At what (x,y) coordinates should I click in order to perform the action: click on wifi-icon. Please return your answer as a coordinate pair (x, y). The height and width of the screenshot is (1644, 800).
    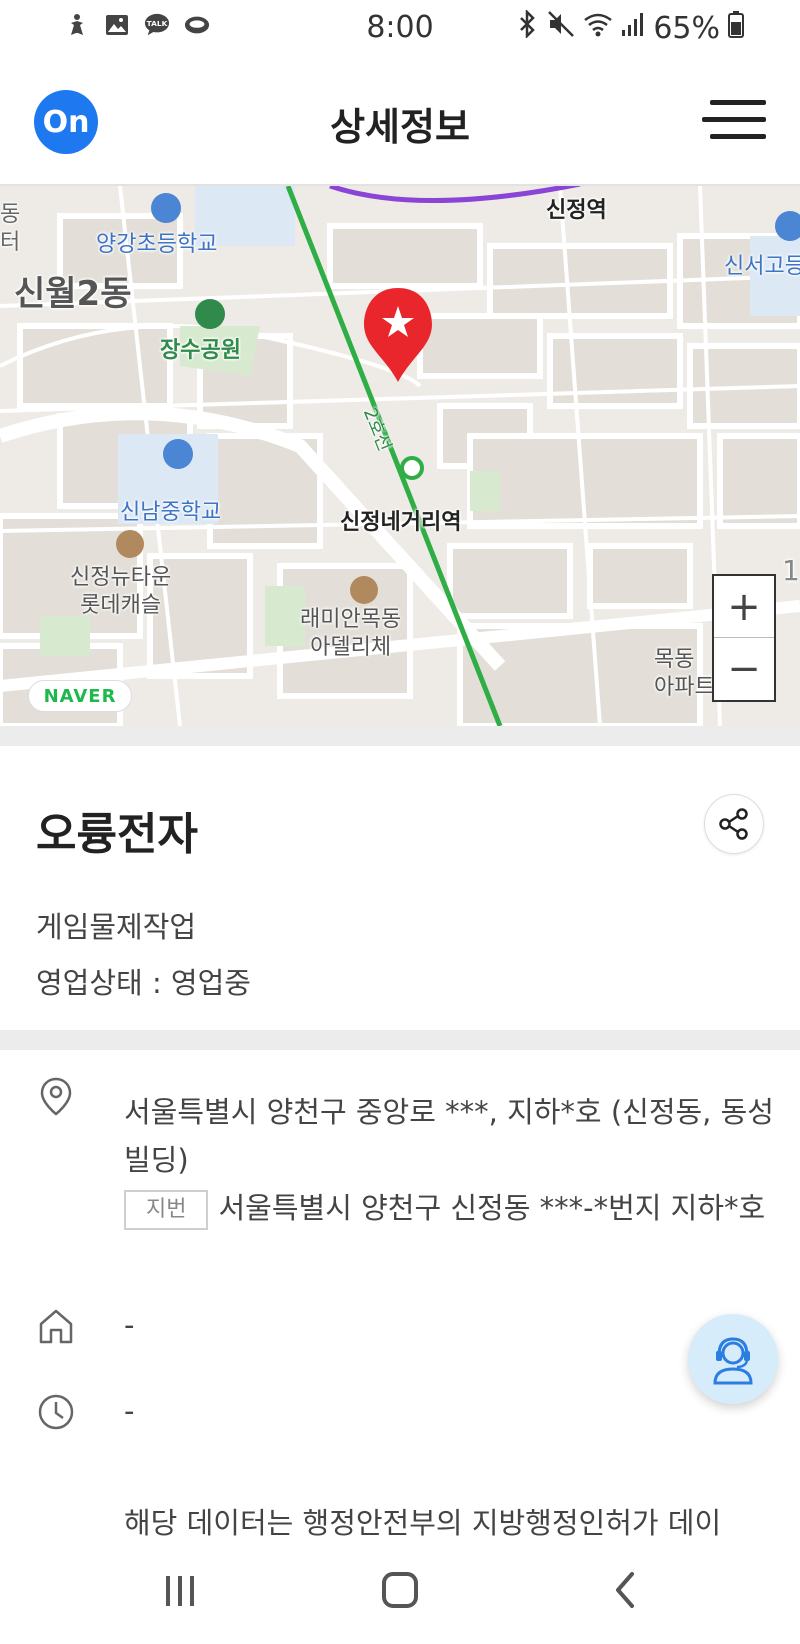
    Looking at the image, I should click on (598, 28).